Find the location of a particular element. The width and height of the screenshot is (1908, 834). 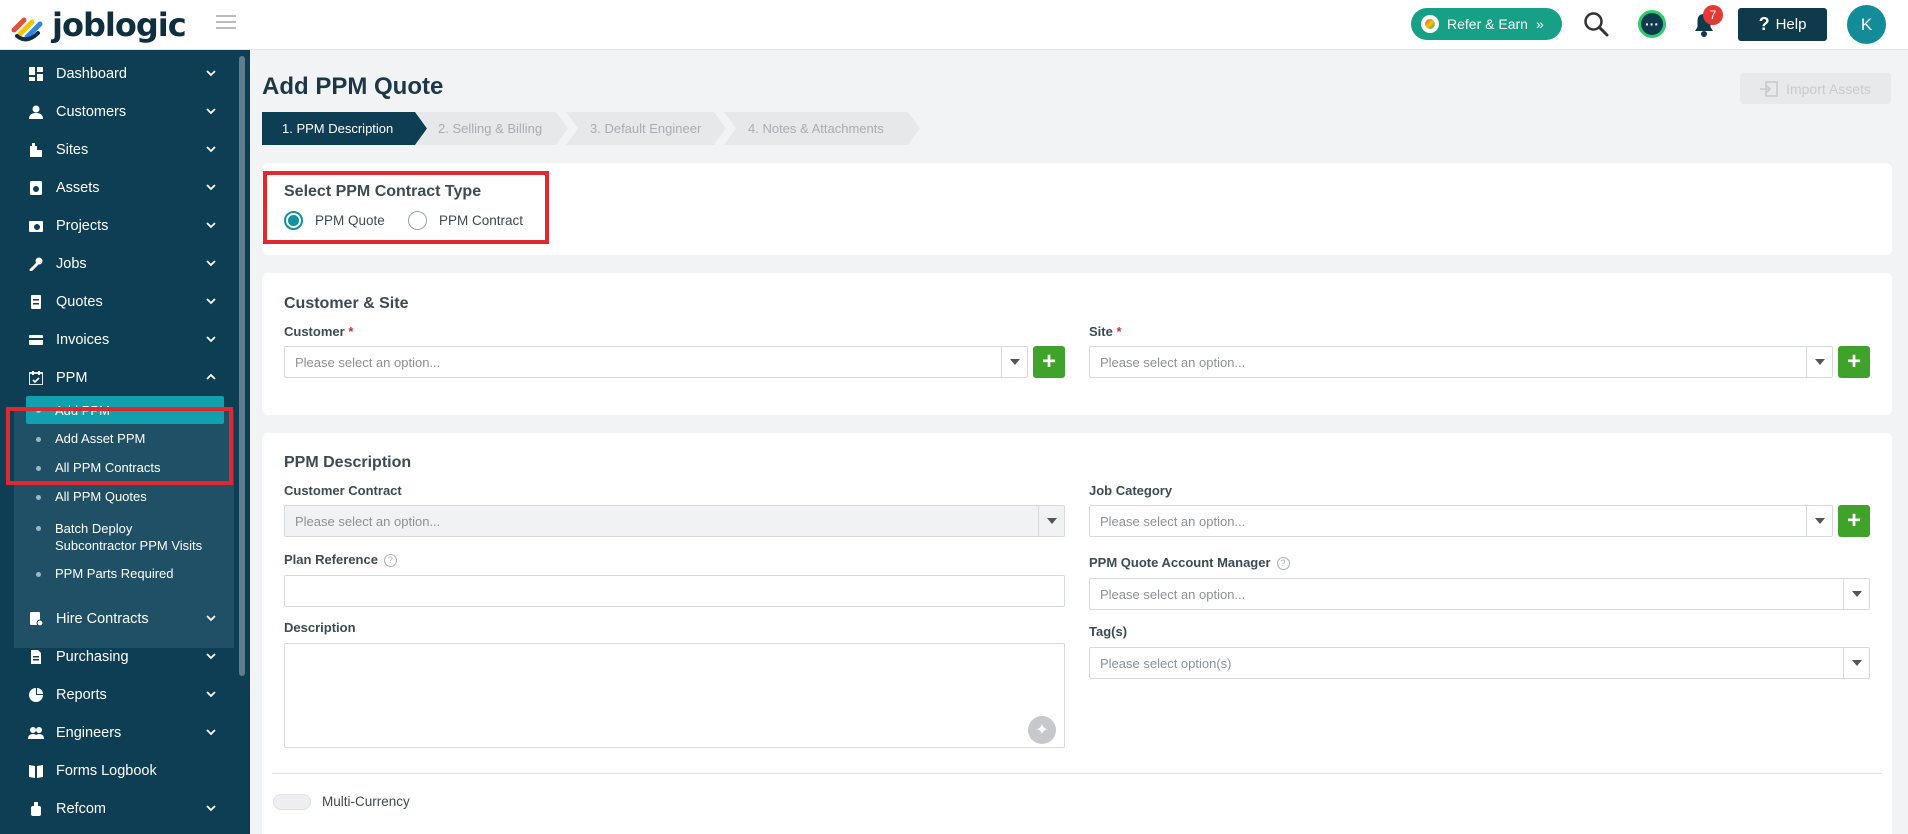

plan-reference-label: Plan Reference? is located at coordinates (340, 559).